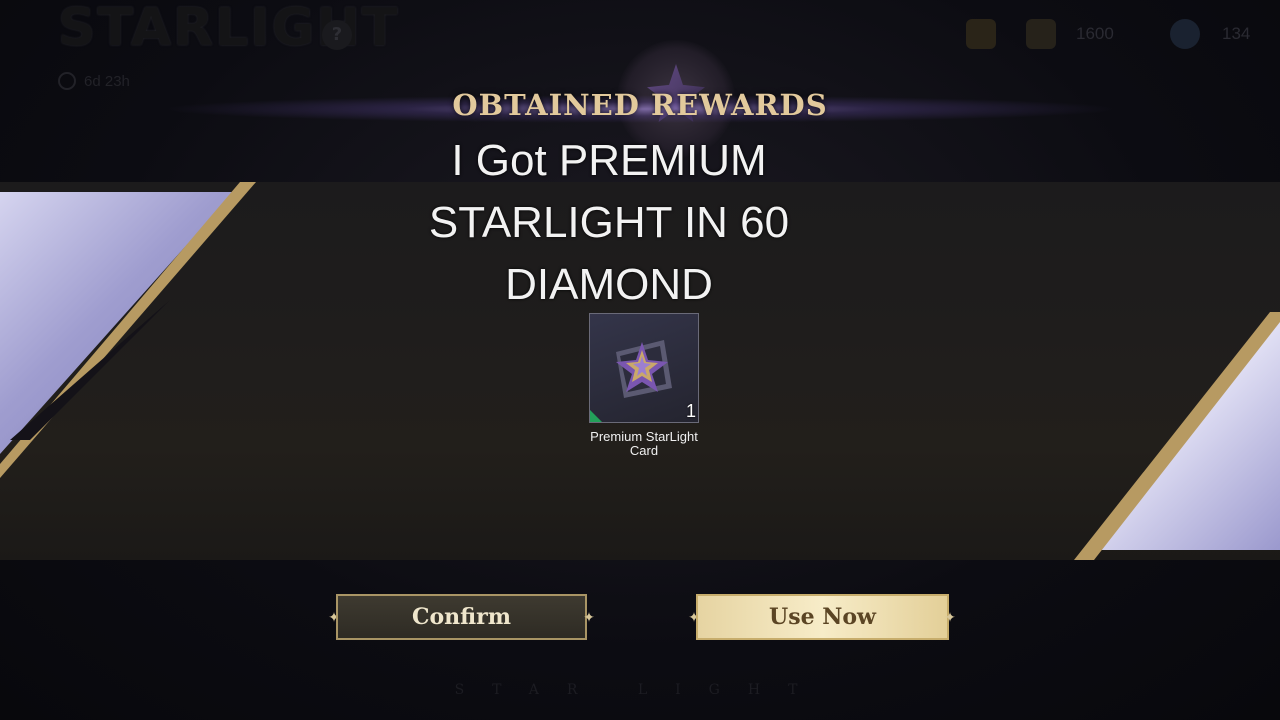 The width and height of the screenshot is (1280, 720). I want to click on chest-icon, so click(981, 34).